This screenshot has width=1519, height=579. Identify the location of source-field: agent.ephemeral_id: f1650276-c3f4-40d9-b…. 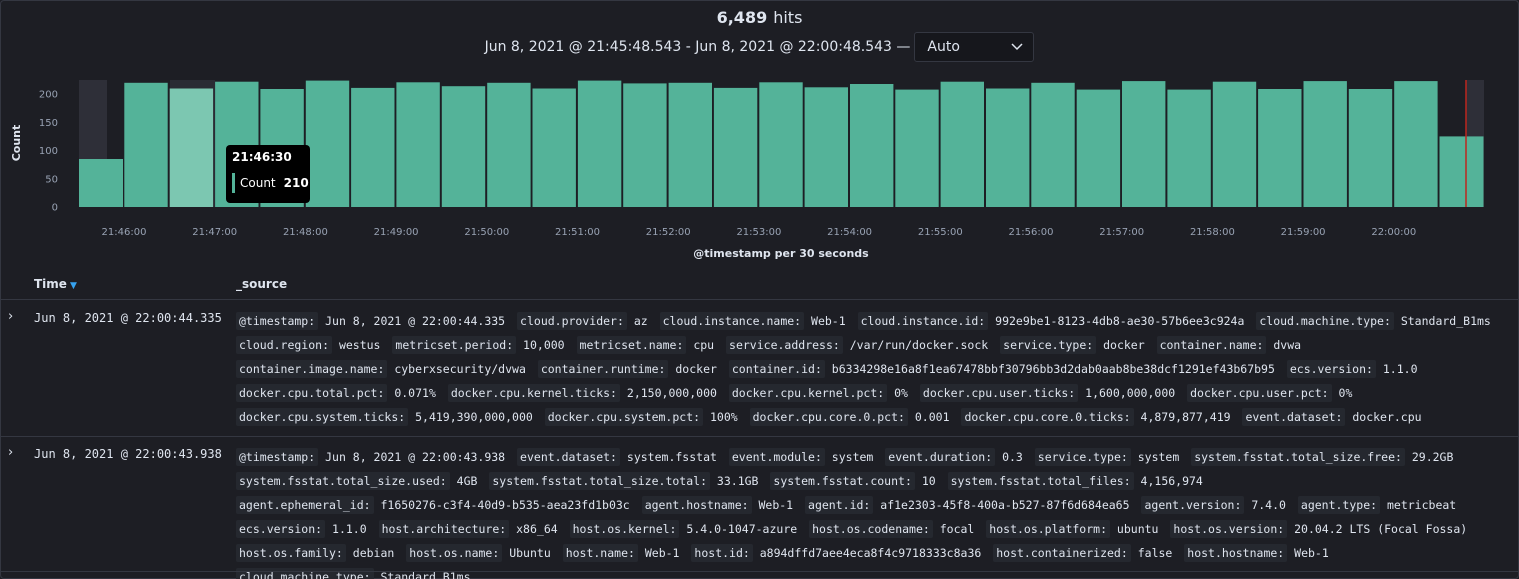
(433, 505).